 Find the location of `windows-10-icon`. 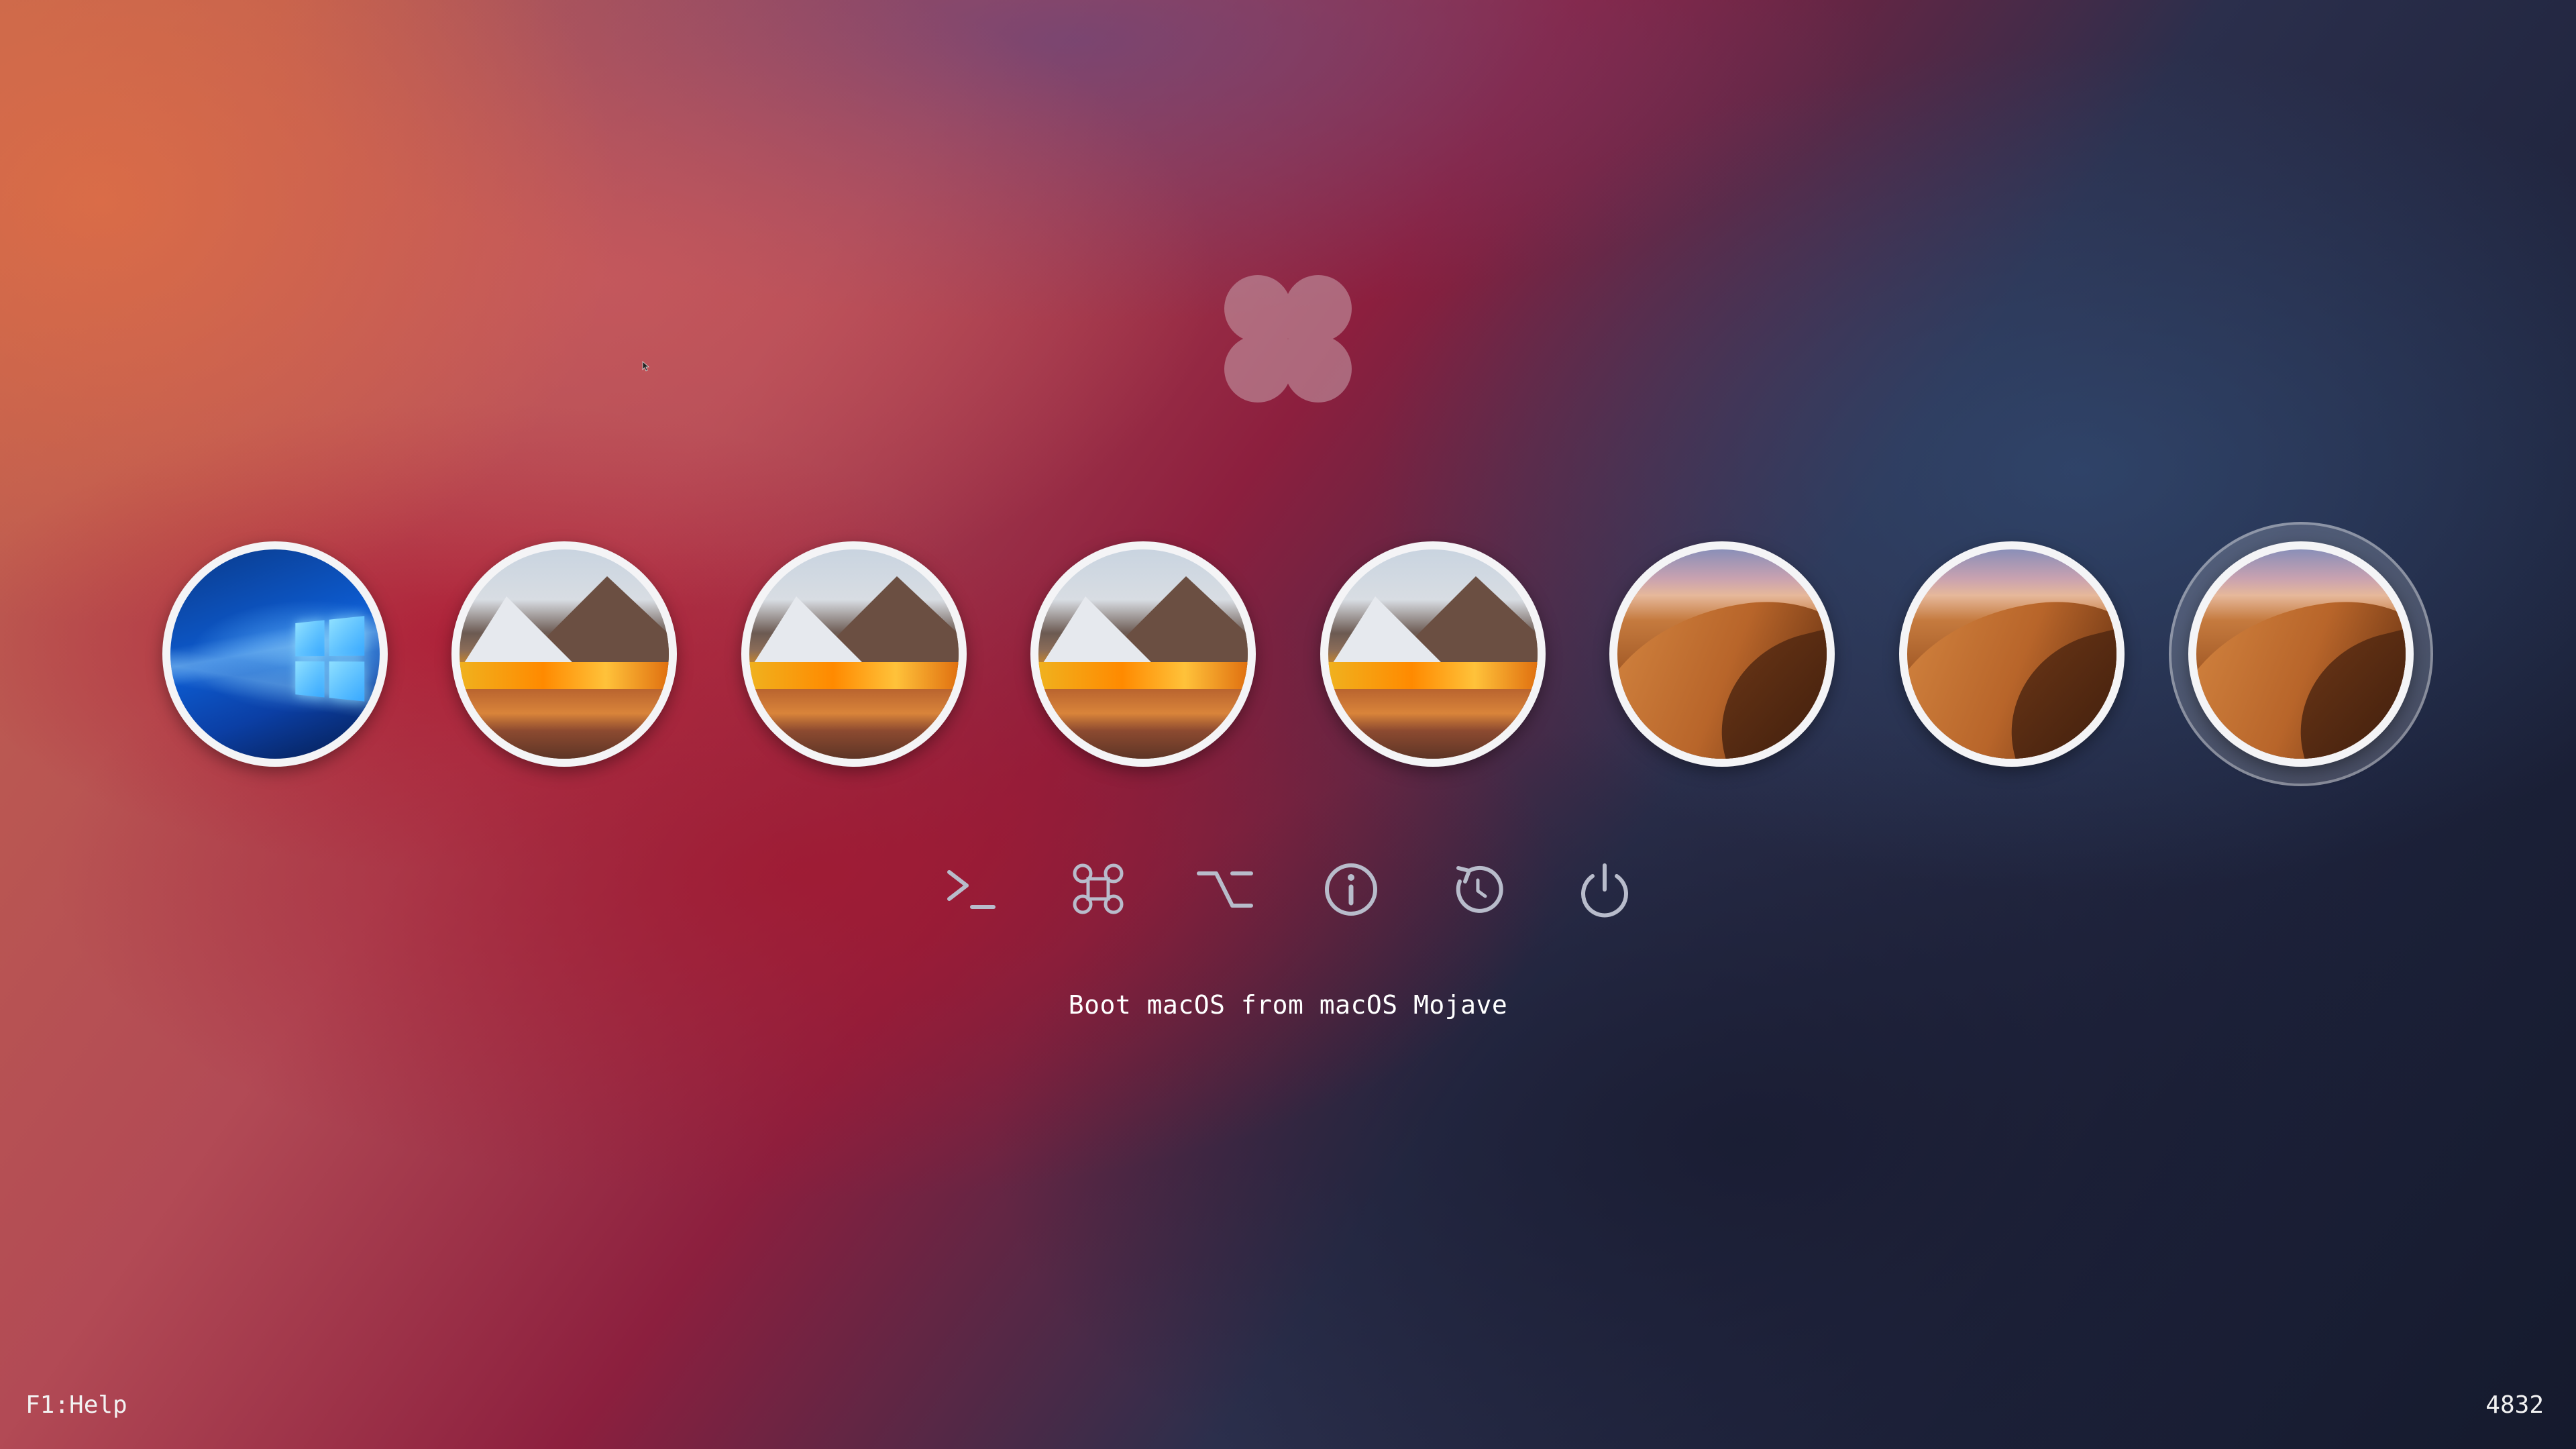

windows-10-icon is located at coordinates (275, 654).